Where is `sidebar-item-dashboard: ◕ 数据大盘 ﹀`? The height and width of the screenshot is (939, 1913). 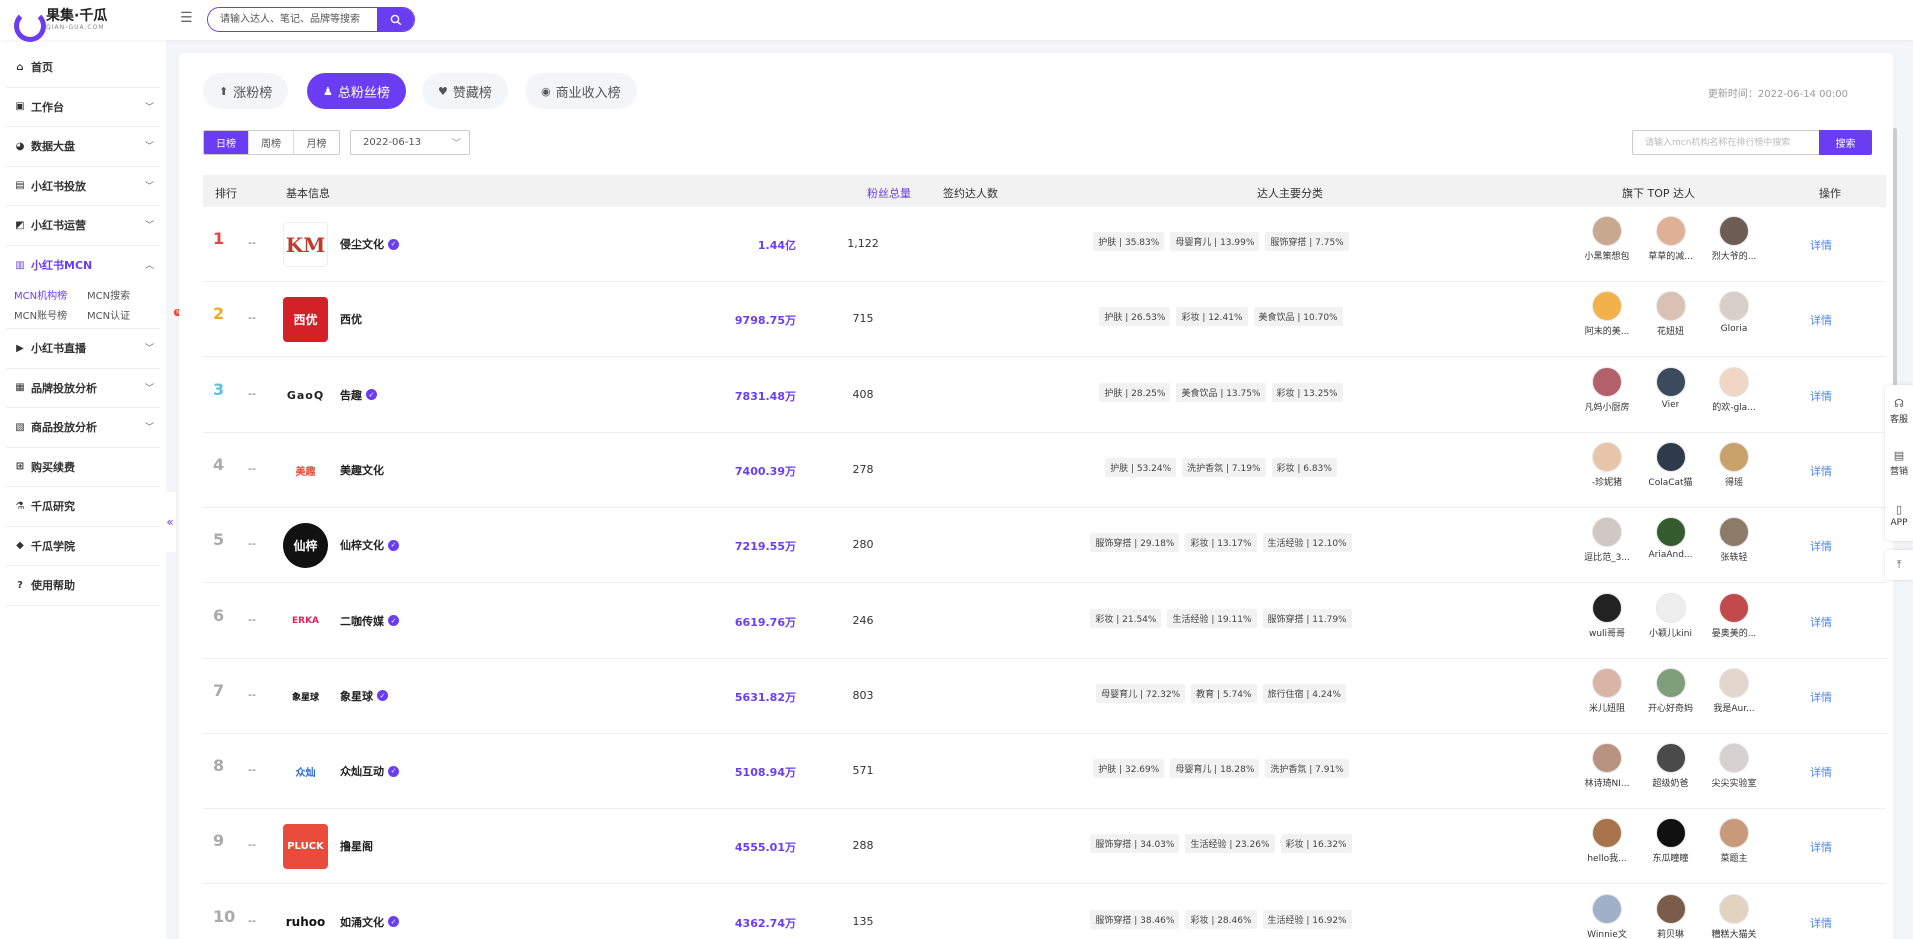 sidebar-item-dashboard: ◕ 数据大盘 ﹀ is located at coordinates (83, 147).